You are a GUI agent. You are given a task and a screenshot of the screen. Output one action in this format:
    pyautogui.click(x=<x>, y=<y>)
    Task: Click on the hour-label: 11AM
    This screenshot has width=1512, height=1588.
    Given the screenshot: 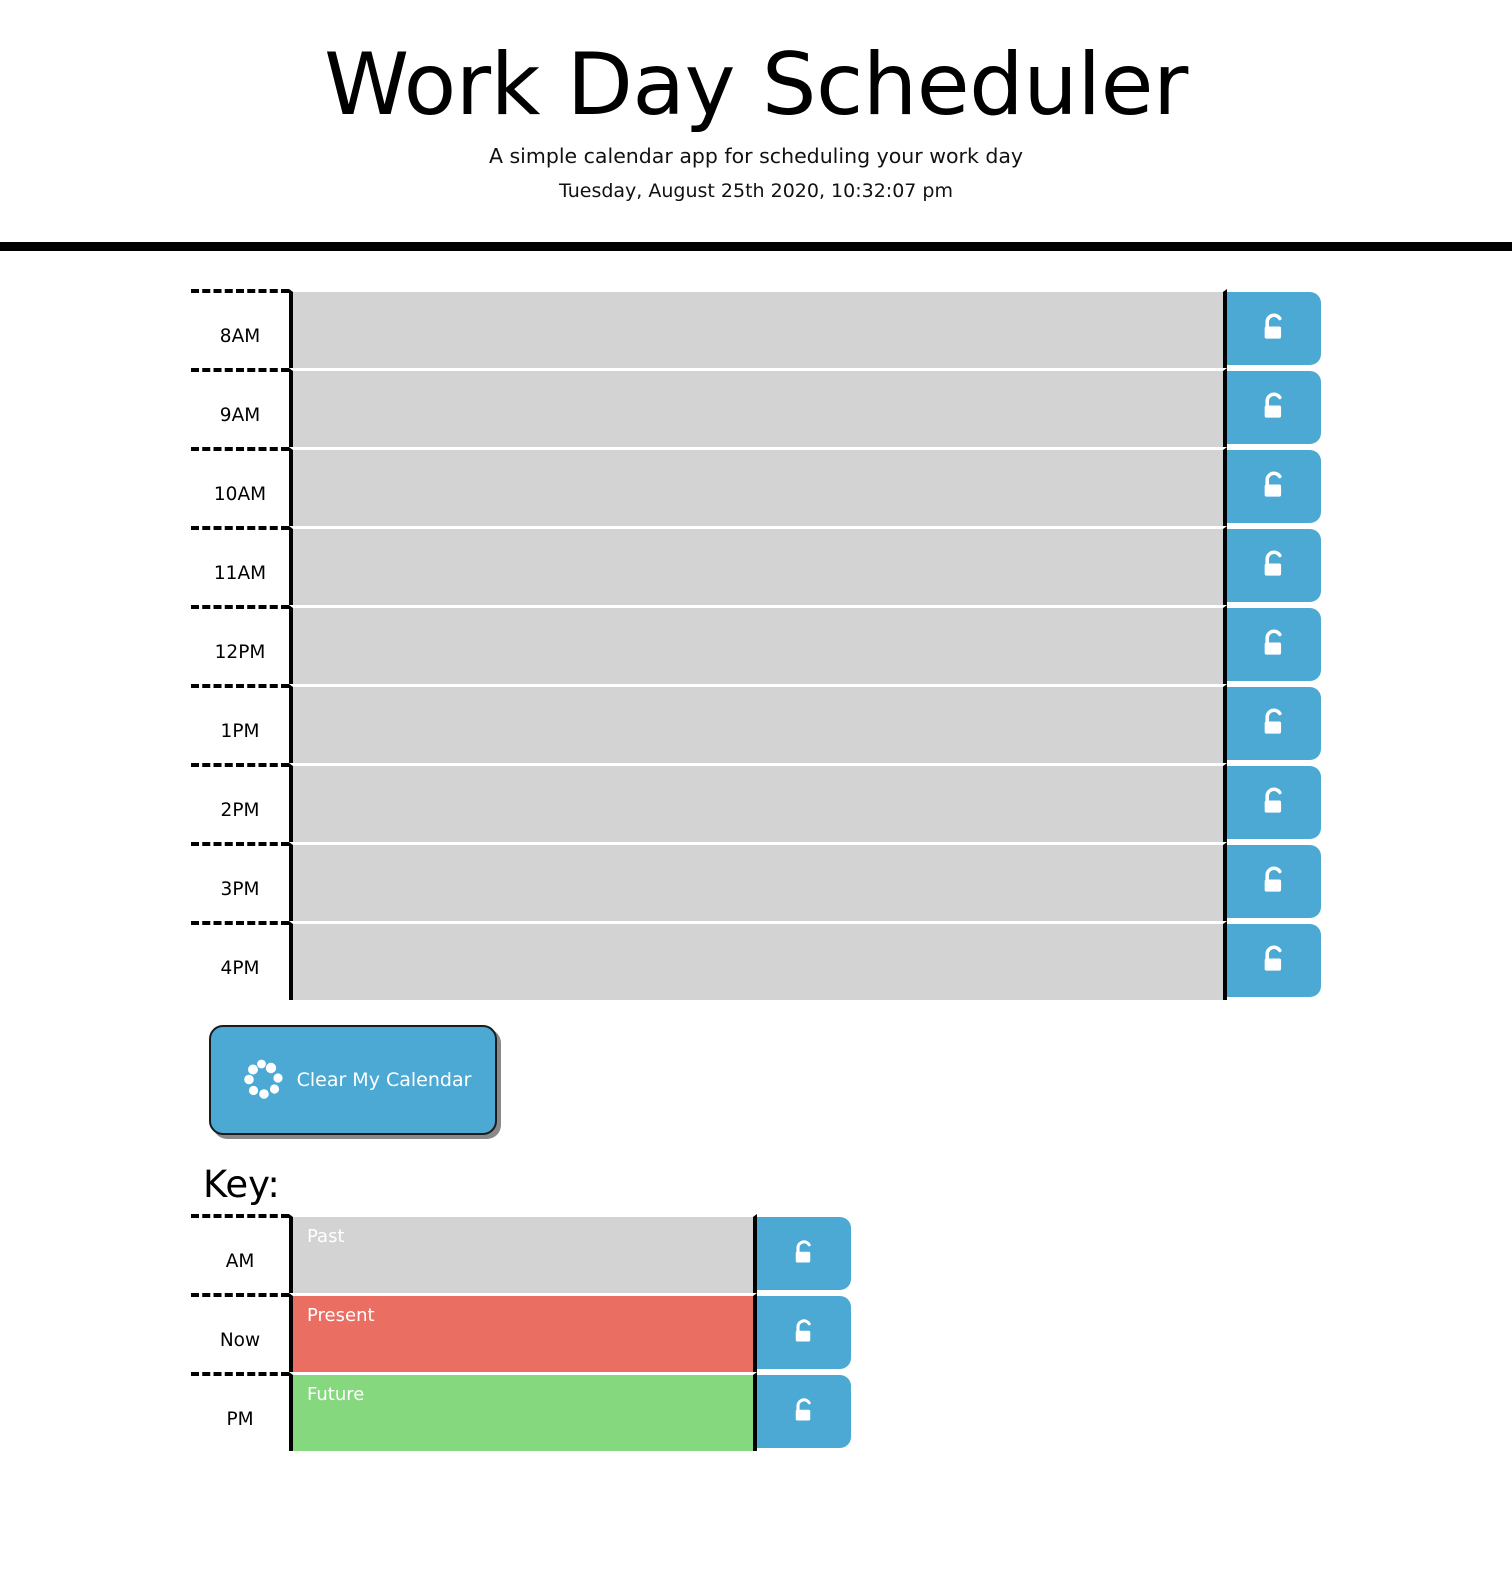 What is the action you would take?
    pyautogui.click(x=240, y=566)
    